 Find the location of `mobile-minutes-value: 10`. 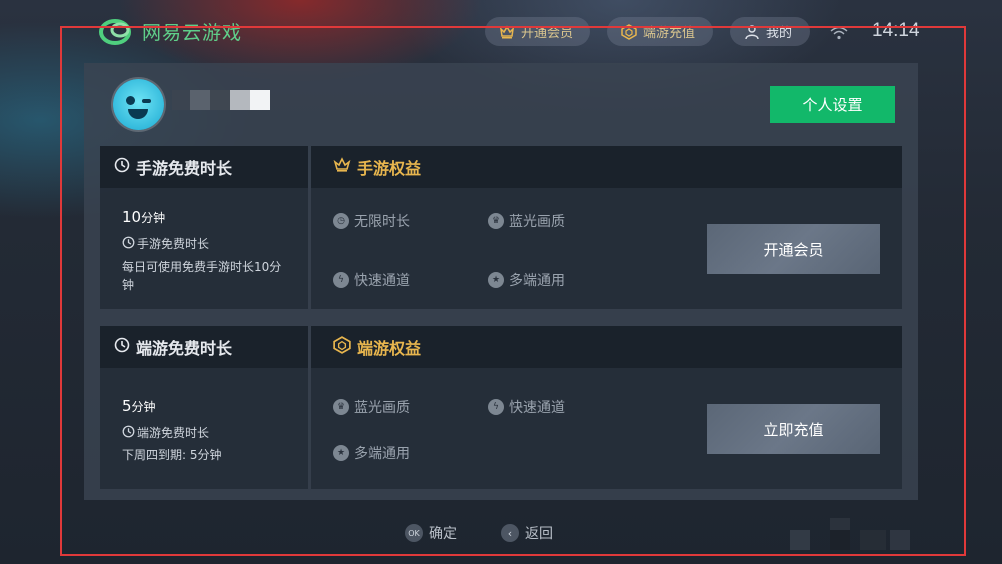

mobile-minutes-value: 10 is located at coordinates (132, 217).